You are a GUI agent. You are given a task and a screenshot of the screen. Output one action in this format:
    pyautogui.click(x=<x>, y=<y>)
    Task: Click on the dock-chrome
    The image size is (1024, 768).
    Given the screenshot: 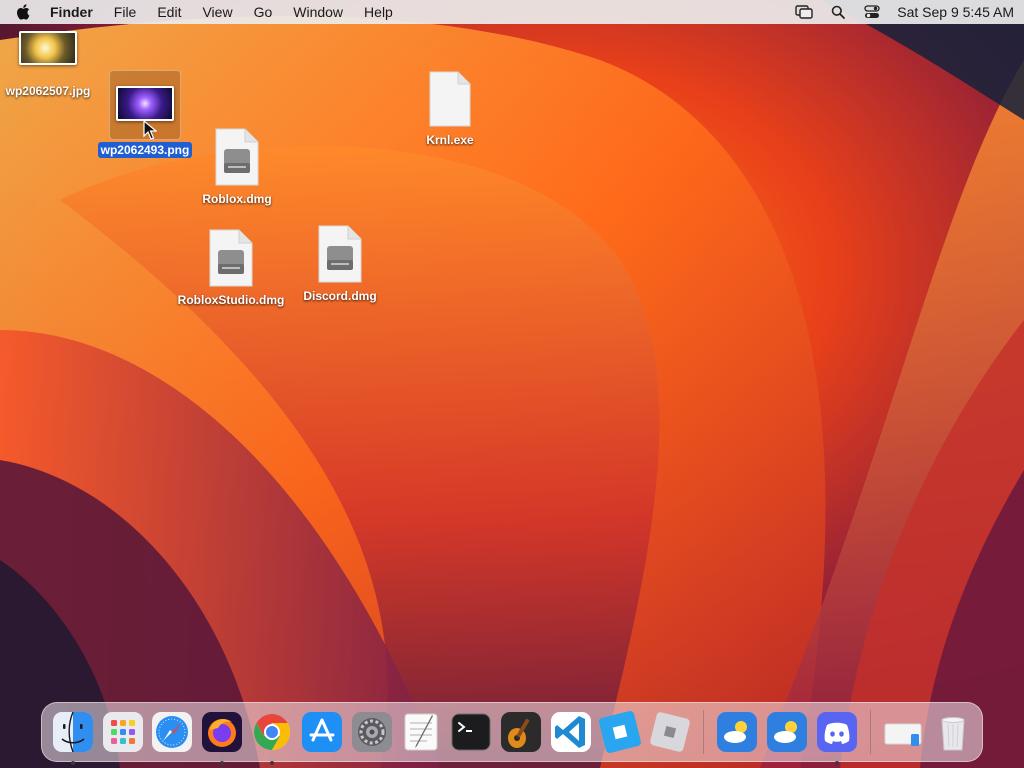 What is the action you would take?
    pyautogui.click(x=272, y=737)
    